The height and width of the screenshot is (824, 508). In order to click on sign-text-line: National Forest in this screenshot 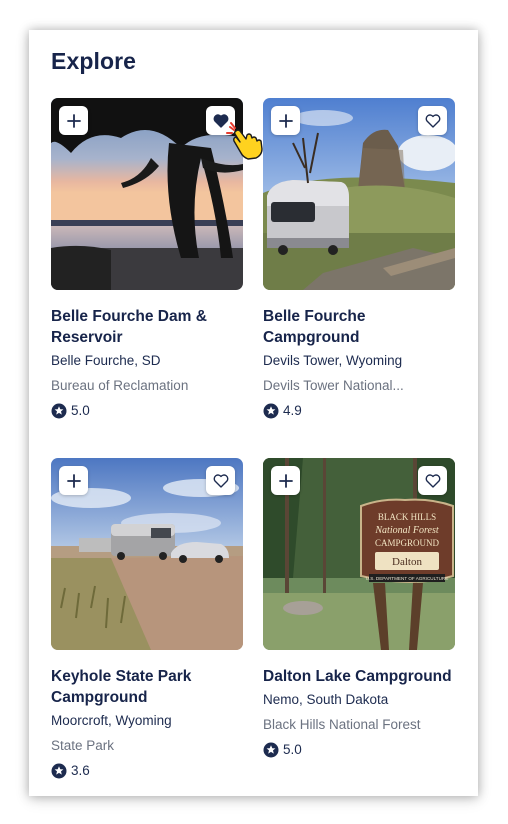, I will do `click(406, 530)`.